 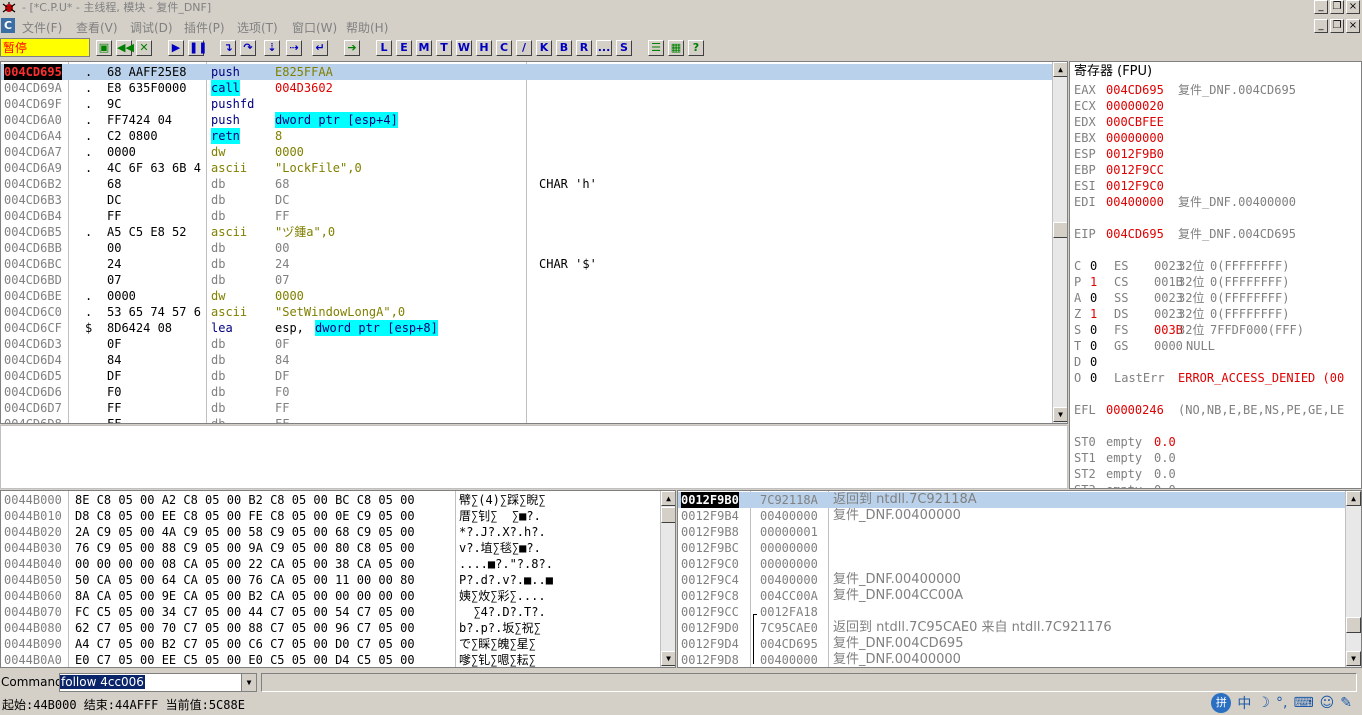 I want to click on goto-icon: ➔, so click(x=352, y=48).